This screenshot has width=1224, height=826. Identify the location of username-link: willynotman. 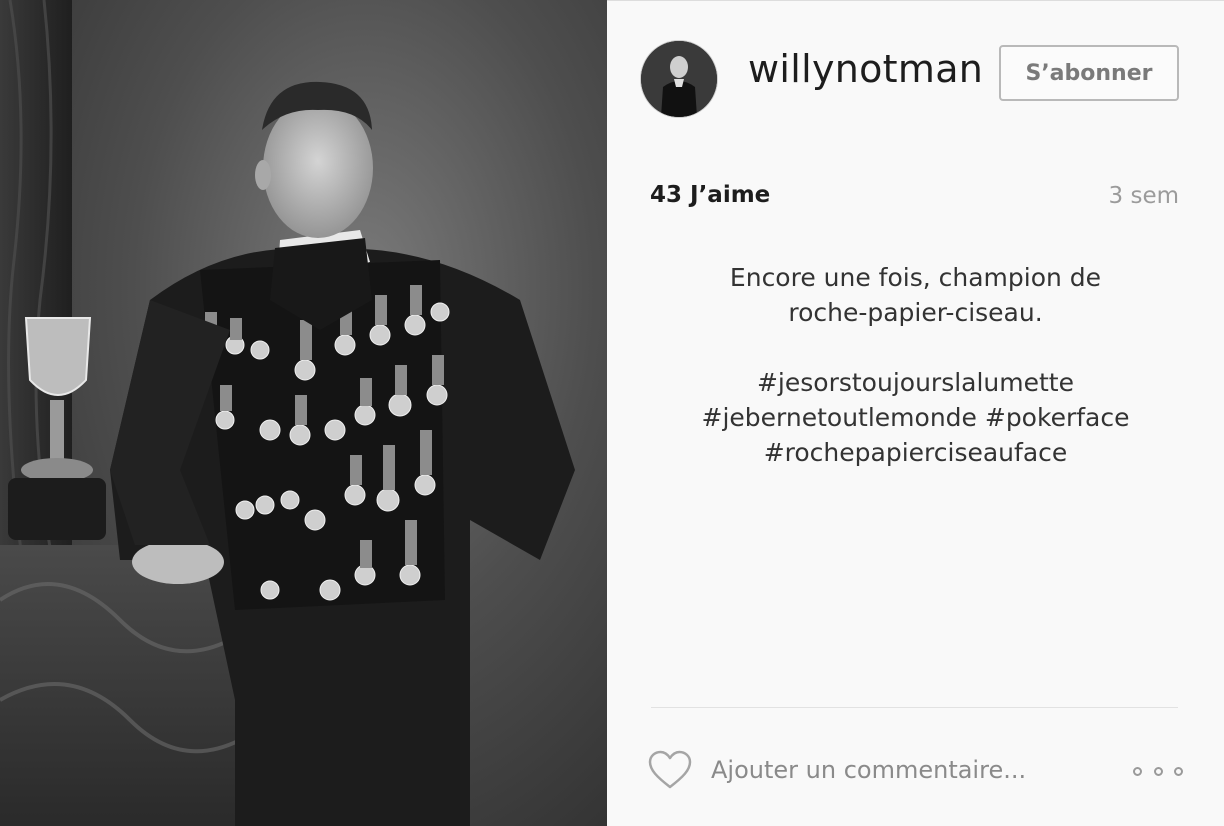
(865, 69).